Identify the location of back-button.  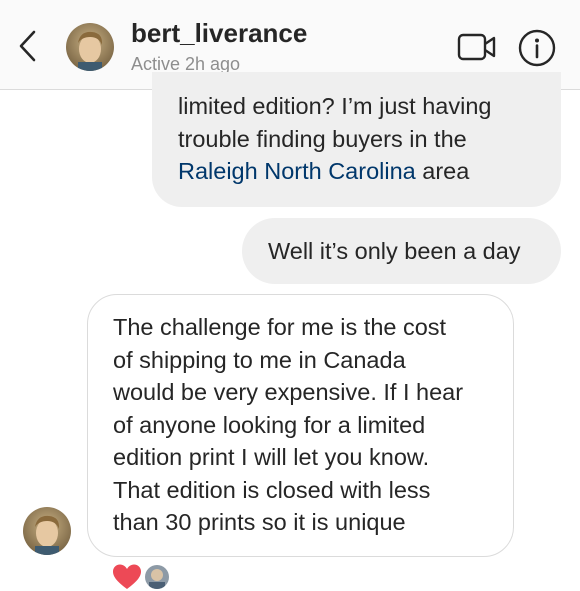
(29, 46).